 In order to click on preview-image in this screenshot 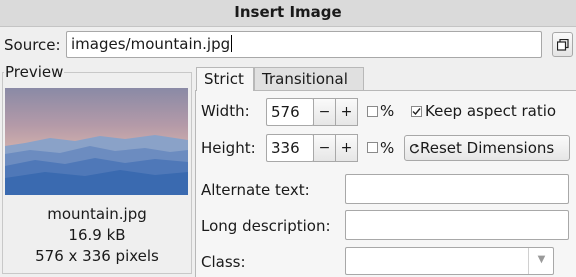, I will do `click(96, 141)`.